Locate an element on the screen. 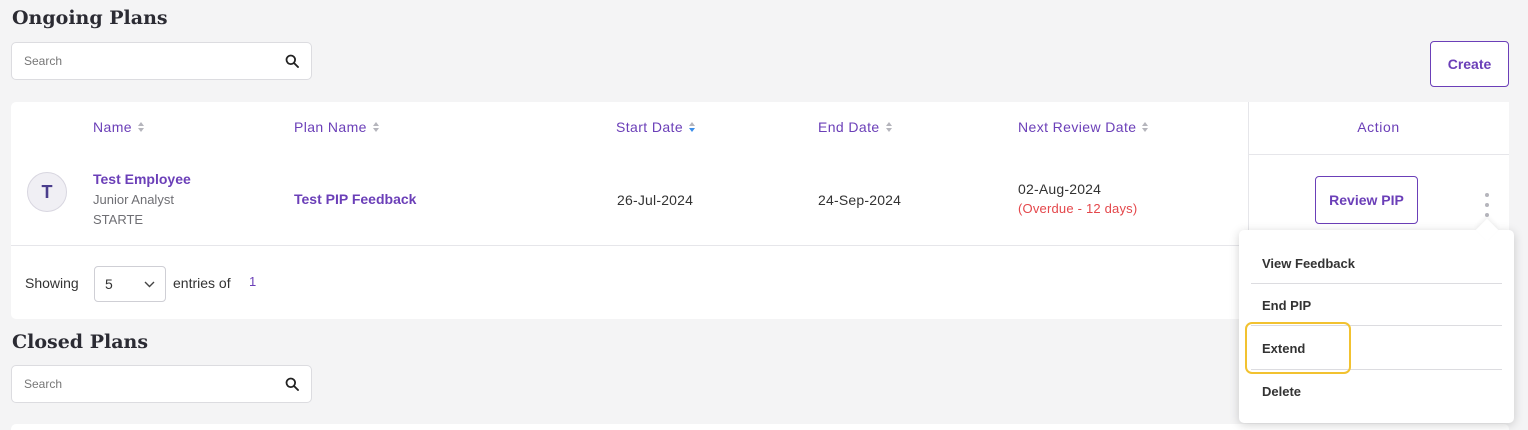 This screenshot has height=430, width=1528. employee-designation: Junior Analyst is located at coordinates (133, 199).